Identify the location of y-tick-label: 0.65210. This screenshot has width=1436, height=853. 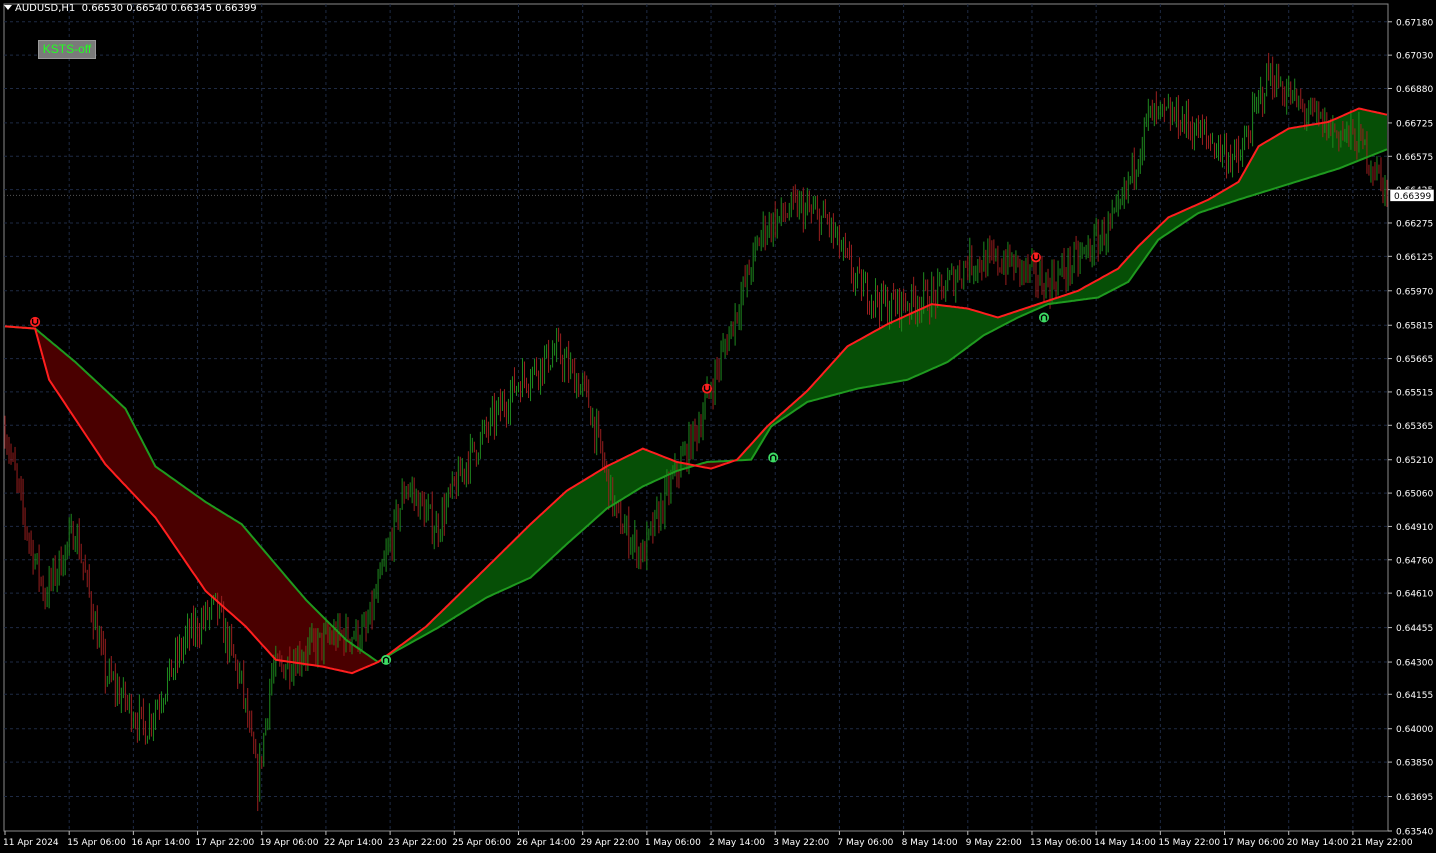
(1414, 461).